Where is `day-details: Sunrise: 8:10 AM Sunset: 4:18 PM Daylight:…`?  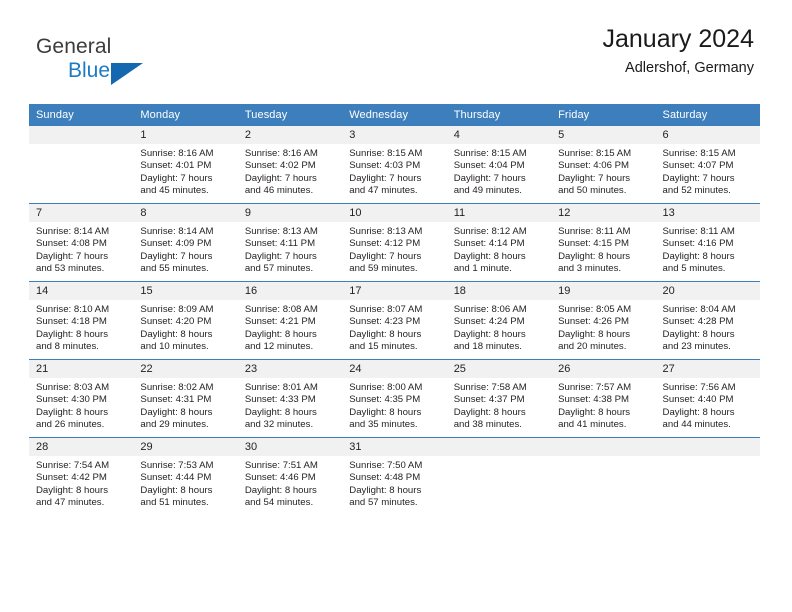 day-details: Sunrise: 8:10 AM Sunset: 4:18 PM Daylight:… is located at coordinates (81, 326).